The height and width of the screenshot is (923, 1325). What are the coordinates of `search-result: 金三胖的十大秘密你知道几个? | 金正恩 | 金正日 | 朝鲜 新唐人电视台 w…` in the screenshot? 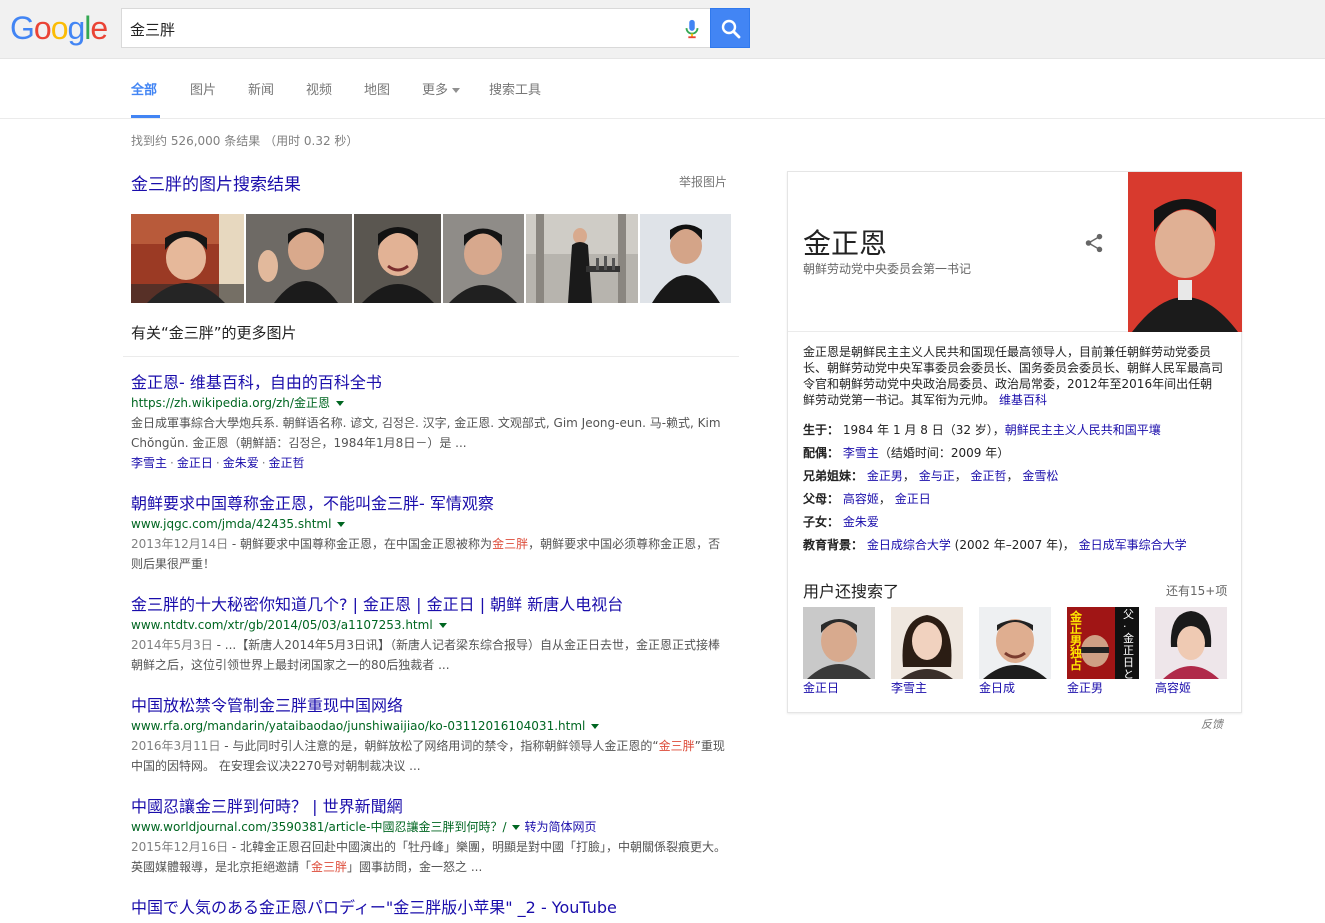 It's located at (431, 635).